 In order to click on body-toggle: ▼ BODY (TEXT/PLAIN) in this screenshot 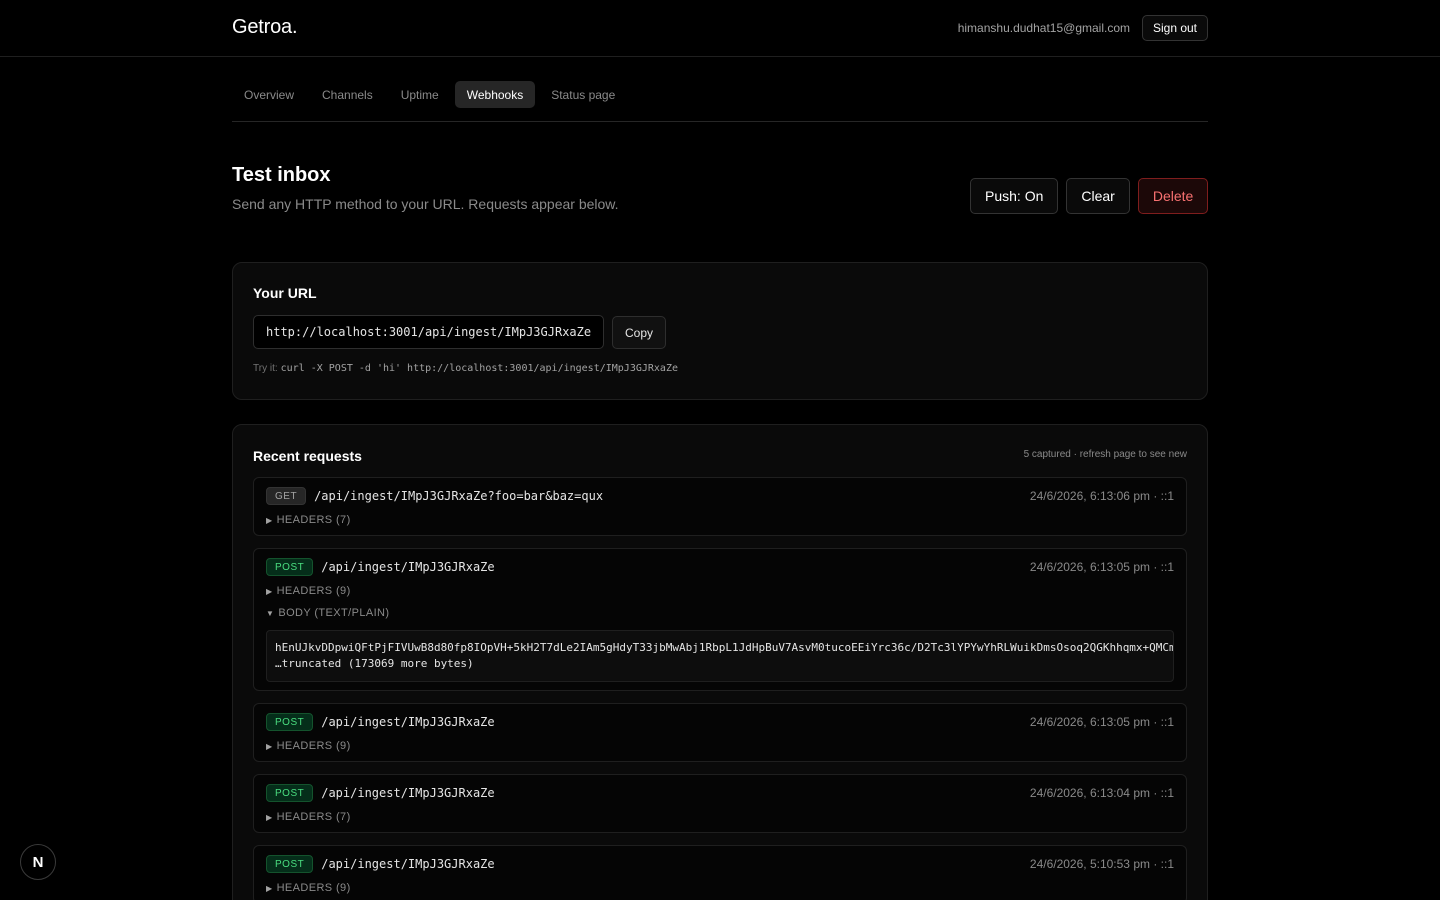, I will do `click(720, 613)`.